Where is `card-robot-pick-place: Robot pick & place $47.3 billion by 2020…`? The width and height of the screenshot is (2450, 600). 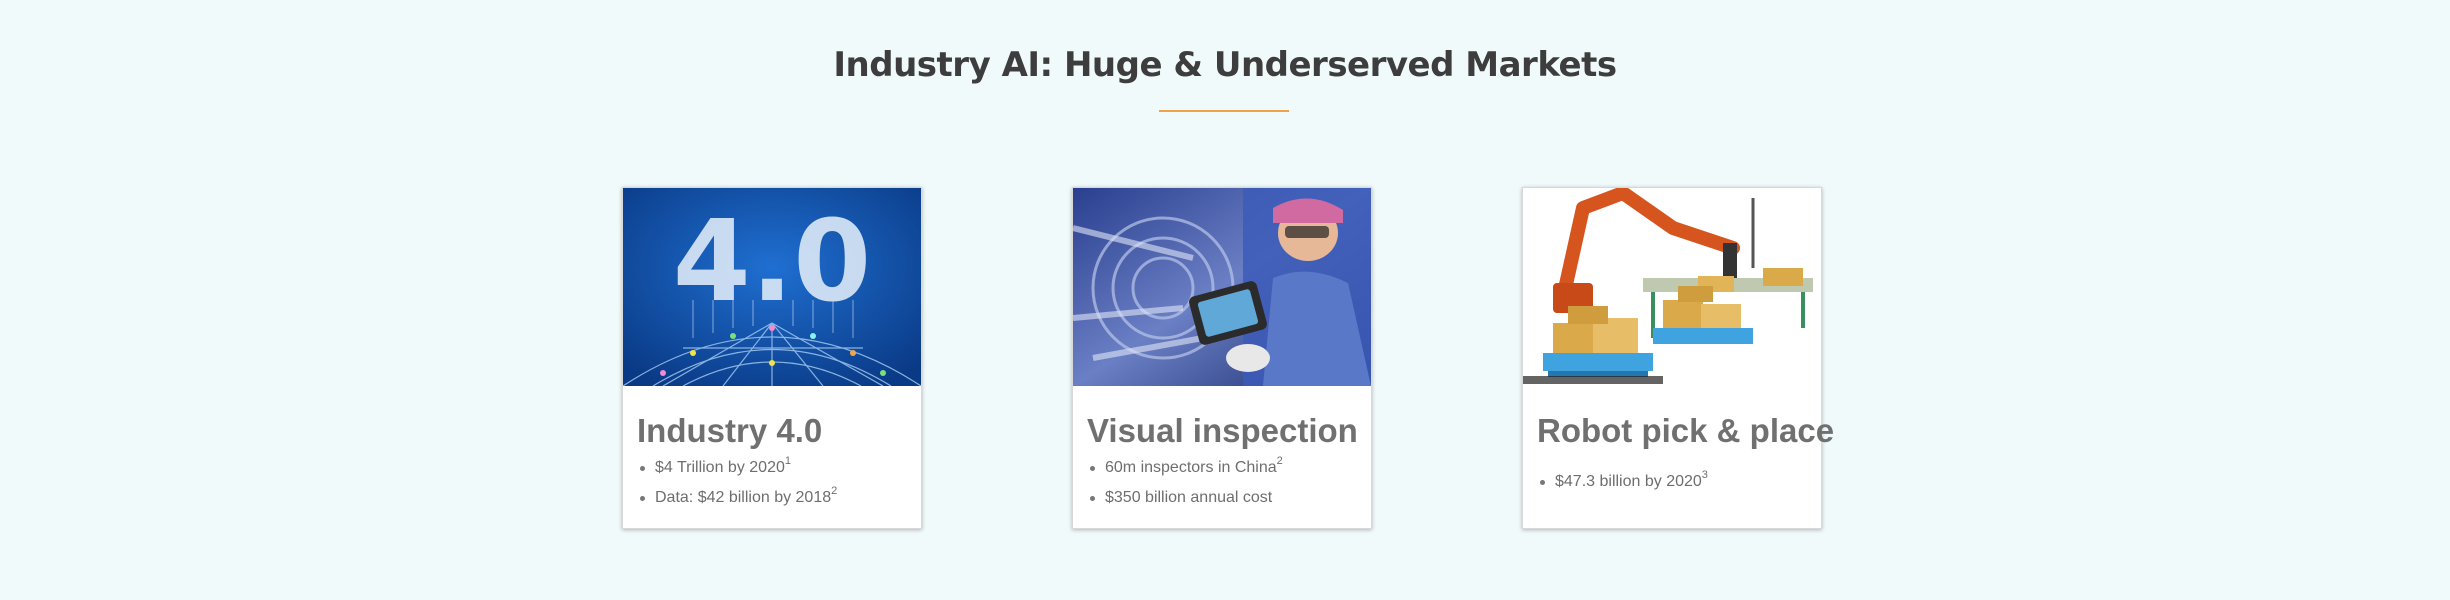 card-robot-pick-place: Robot pick & place $47.3 billion by 2020… is located at coordinates (1678, 358).